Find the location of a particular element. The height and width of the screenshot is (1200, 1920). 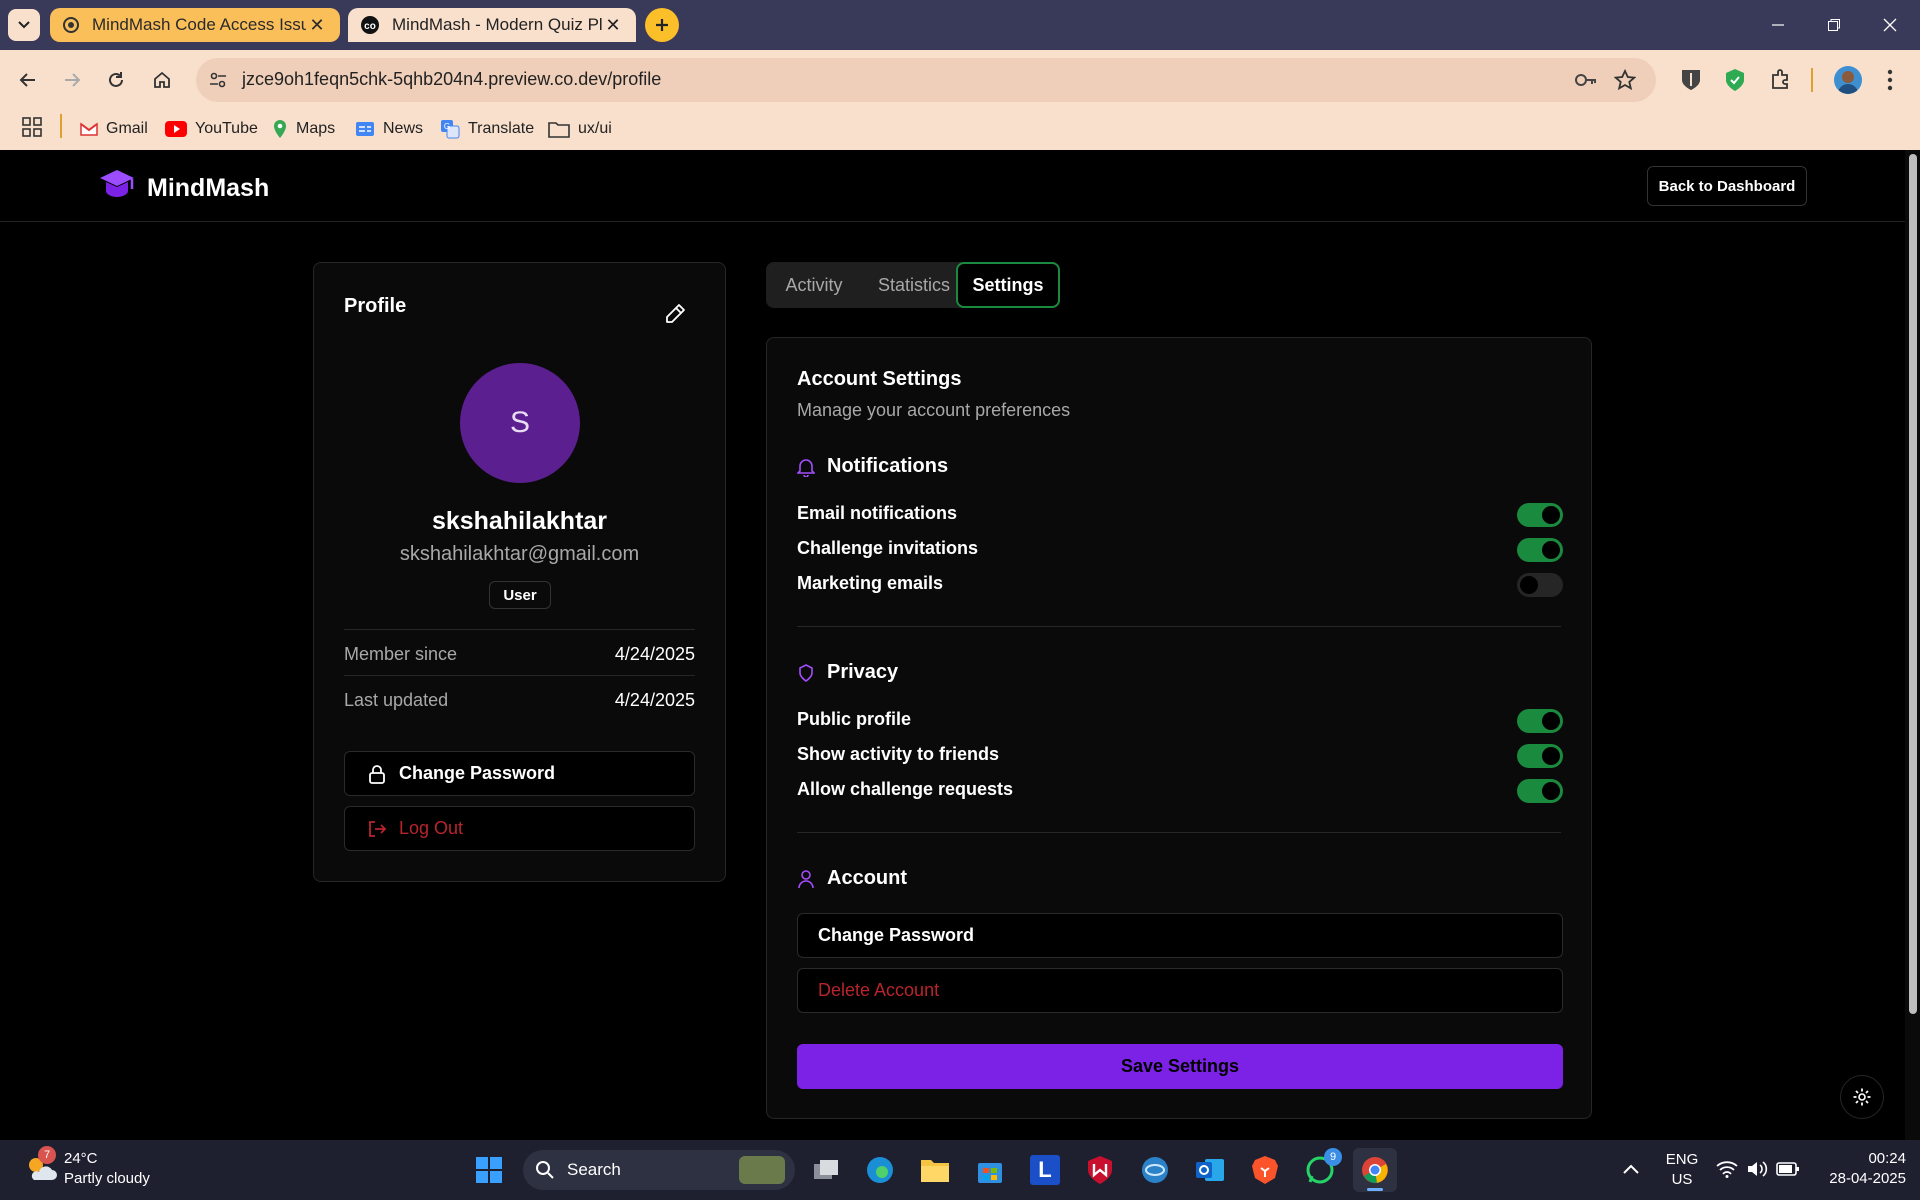

tab-statistics: Statistics is located at coordinates (914, 285).